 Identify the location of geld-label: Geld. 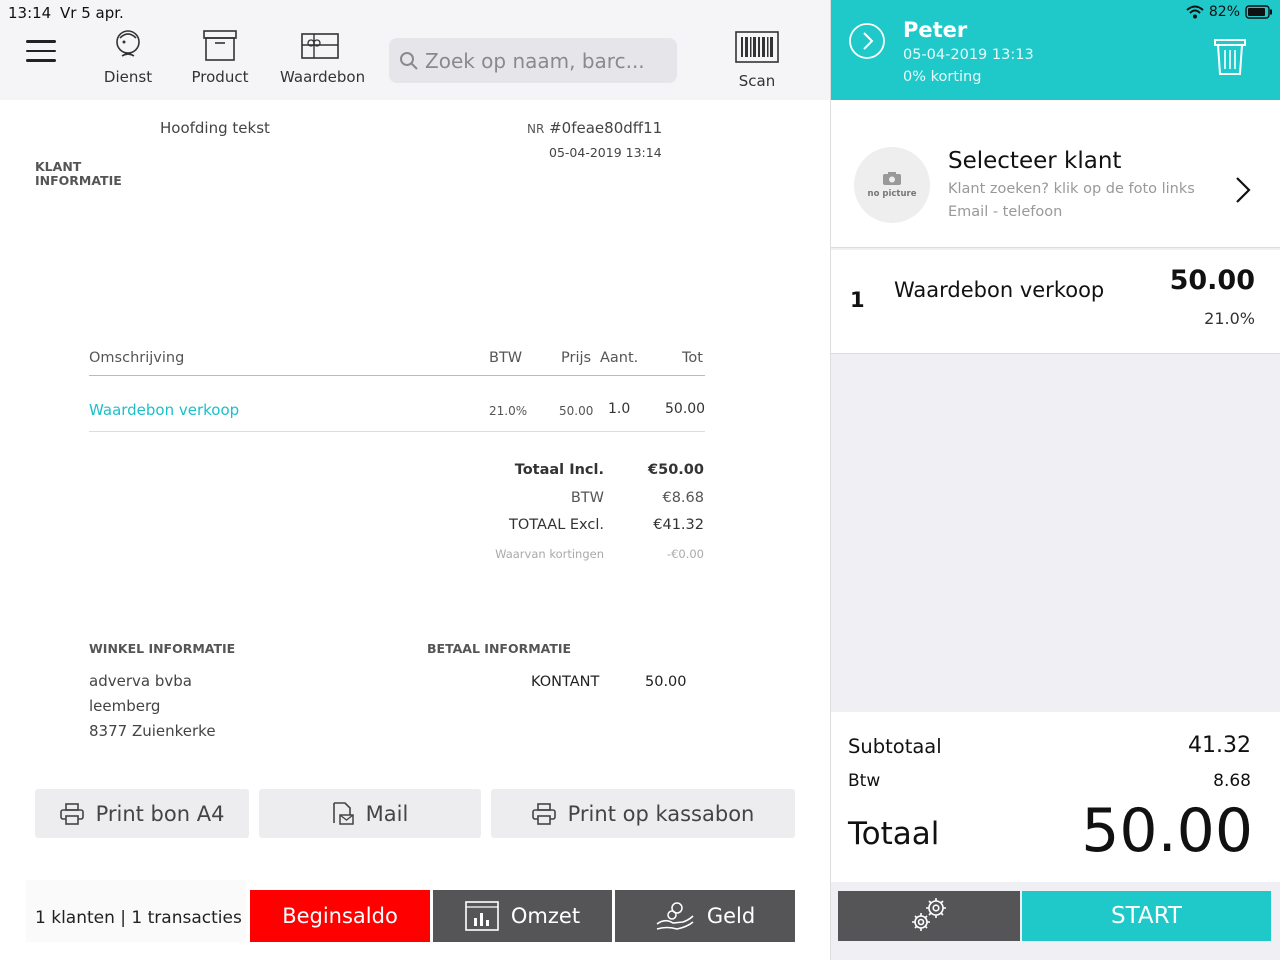
(731, 916).